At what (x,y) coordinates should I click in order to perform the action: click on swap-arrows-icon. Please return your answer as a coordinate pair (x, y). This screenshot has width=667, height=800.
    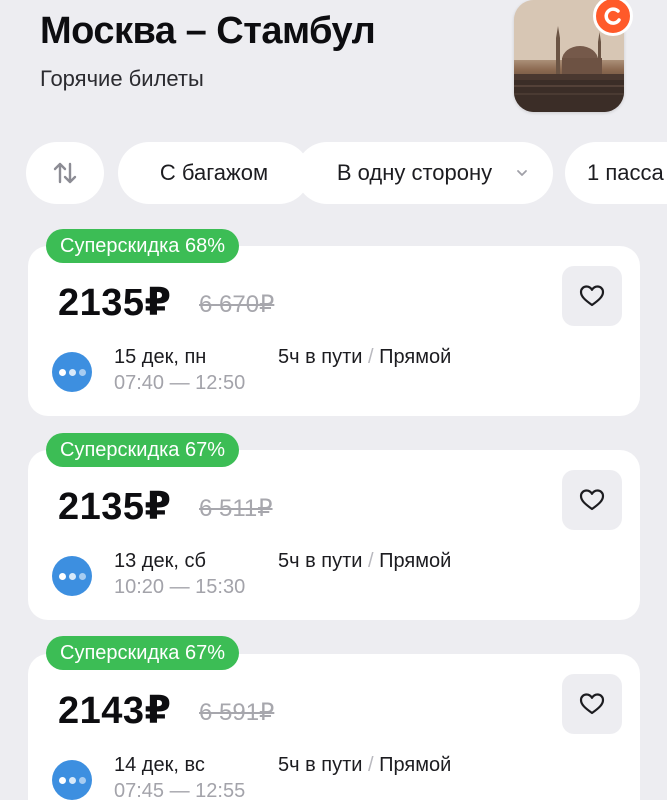
    Looking at the image, I should click on (65, 173).